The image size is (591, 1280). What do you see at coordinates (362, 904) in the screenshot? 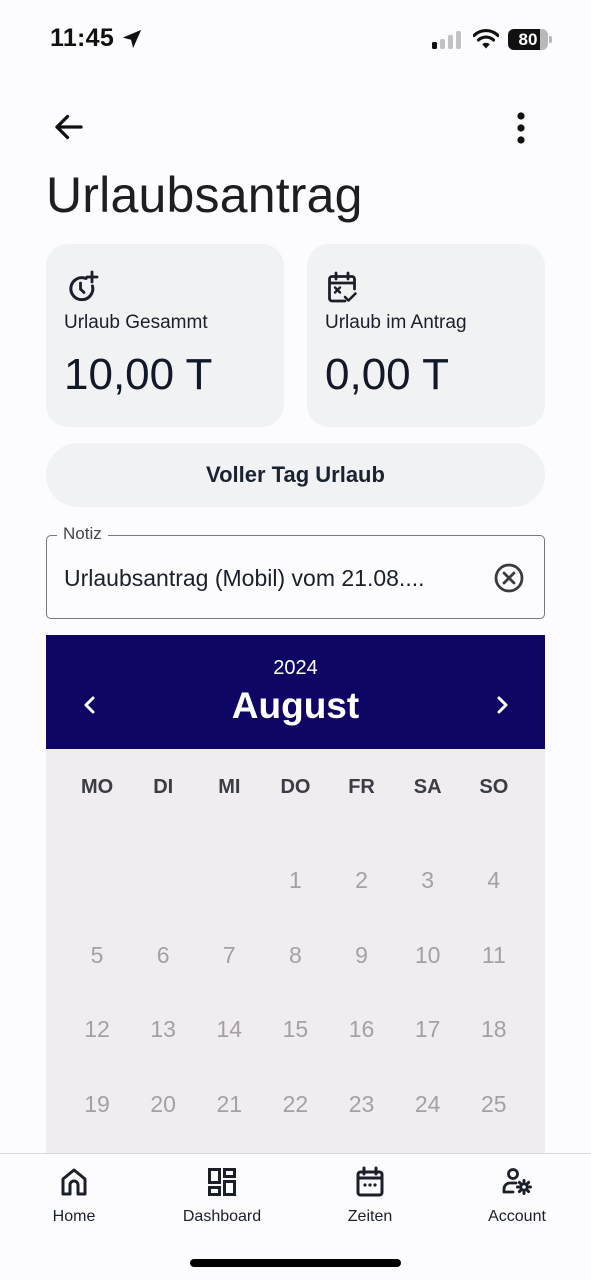
I see `calendar-day: 2` at bounding box center [362, 904].